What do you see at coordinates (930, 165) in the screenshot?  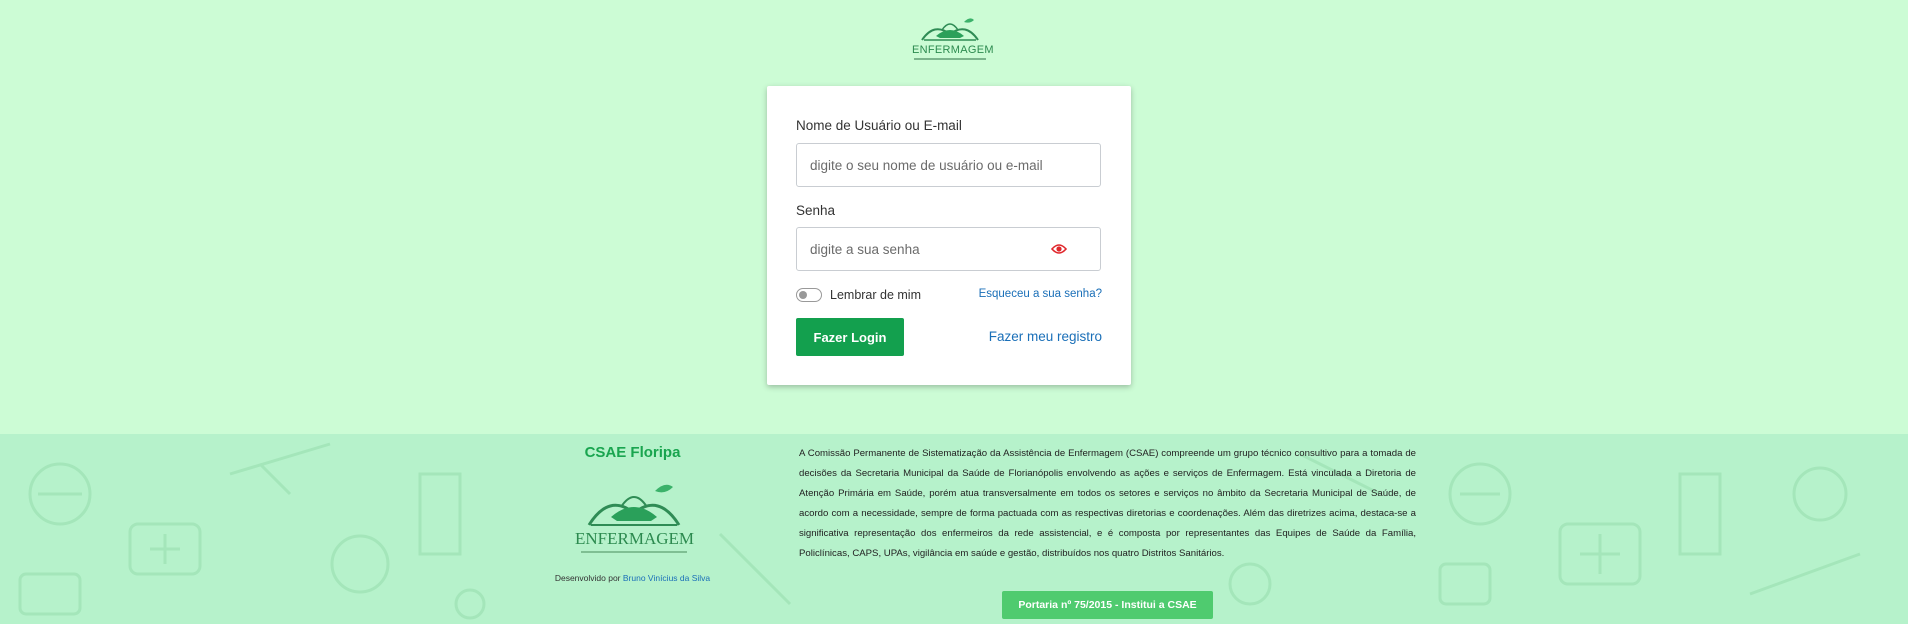 I see `username-input` at bounding box center [930, 165].